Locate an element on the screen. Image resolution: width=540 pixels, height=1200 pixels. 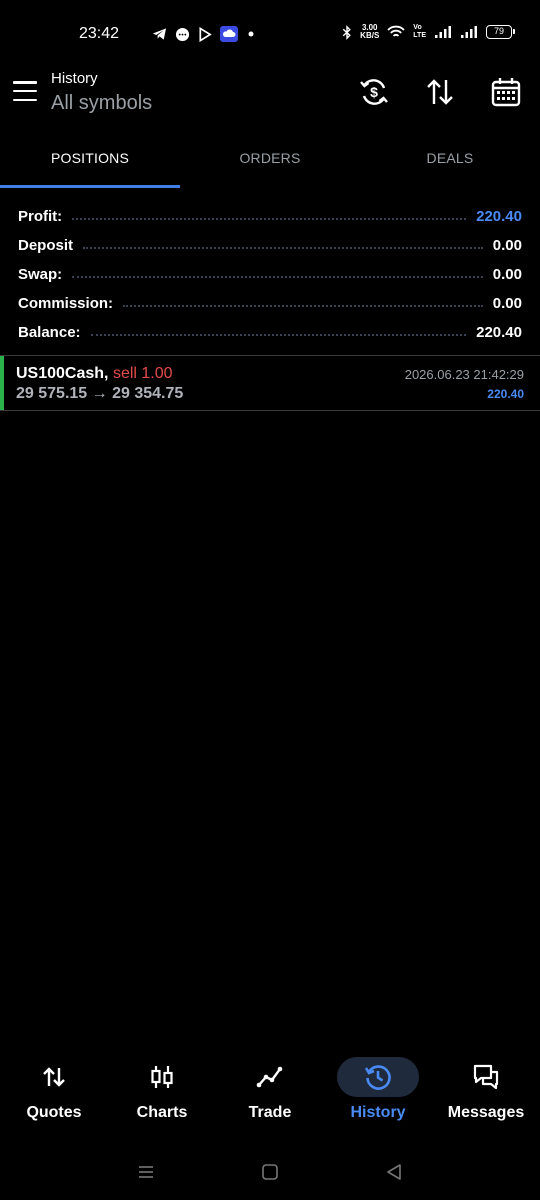
position-prices: 29 575.15 → 29 354.75 is located at coordinates (99, 394).